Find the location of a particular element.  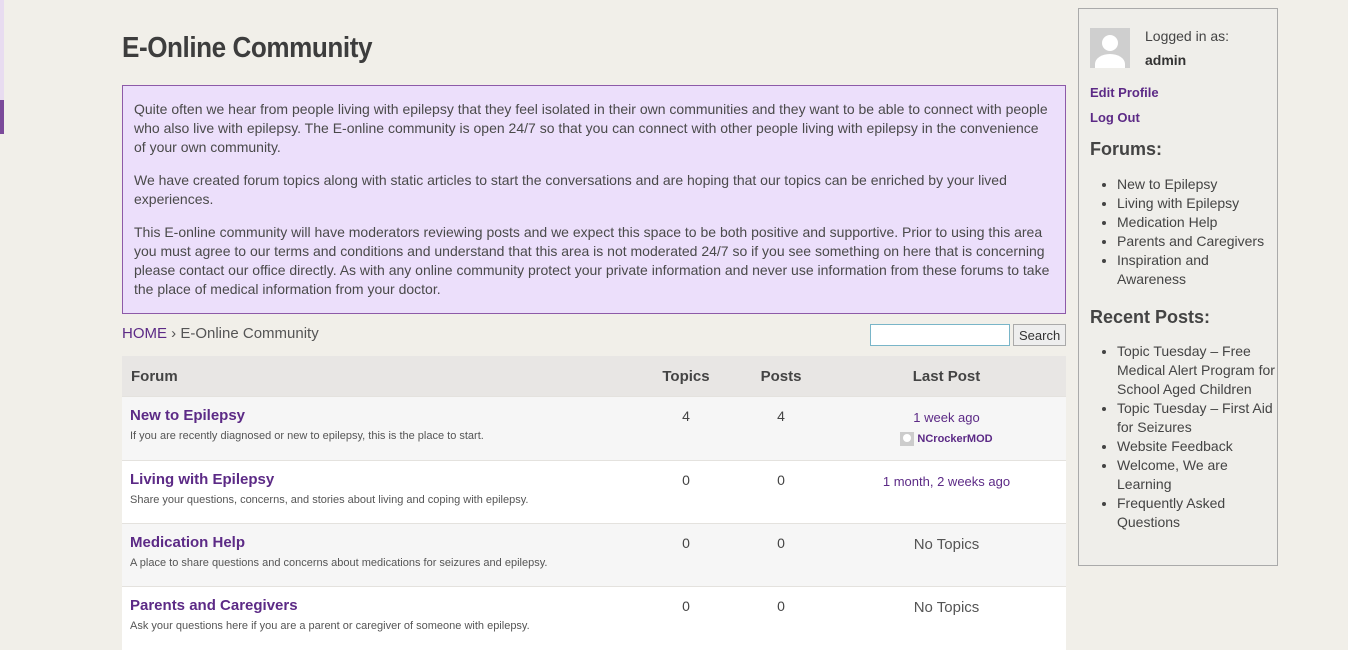

user-avatar-icon is located at coordinates (1110, 48).